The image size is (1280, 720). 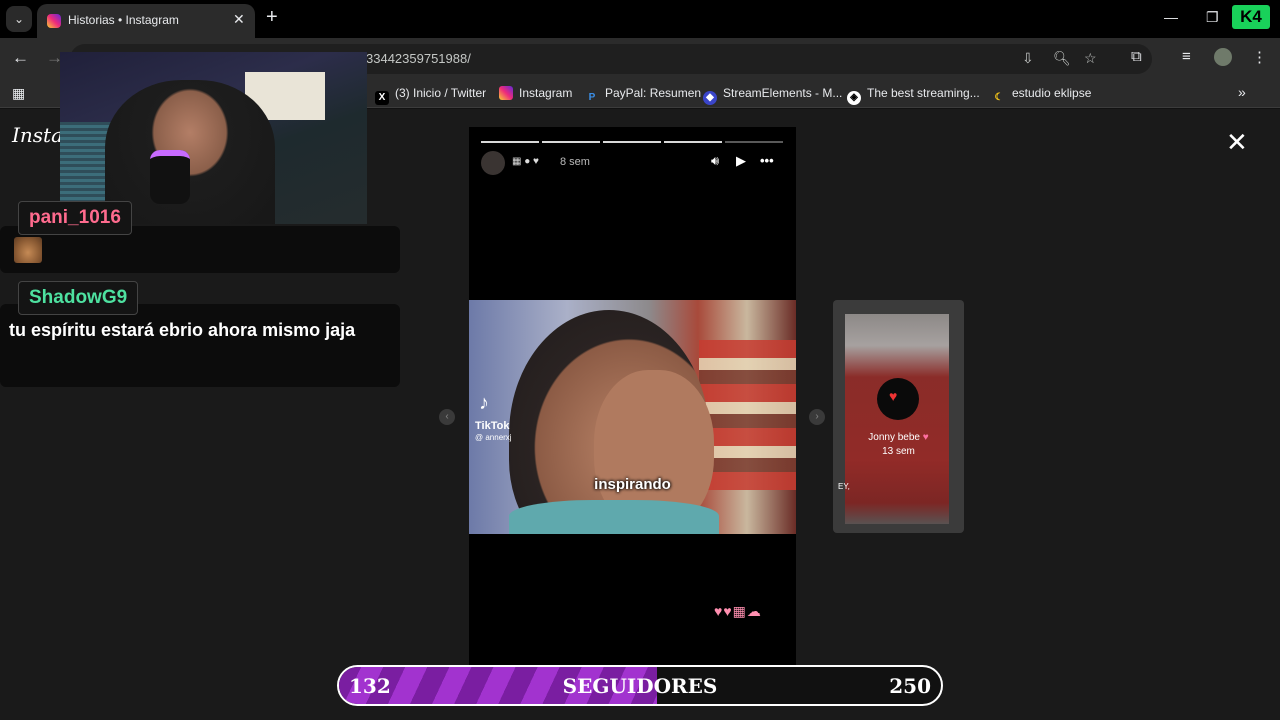 What do you see at coordinates (767, 160) in the screenshot?
I see `more-options-icon: •••` at bounding box center [767, 160].